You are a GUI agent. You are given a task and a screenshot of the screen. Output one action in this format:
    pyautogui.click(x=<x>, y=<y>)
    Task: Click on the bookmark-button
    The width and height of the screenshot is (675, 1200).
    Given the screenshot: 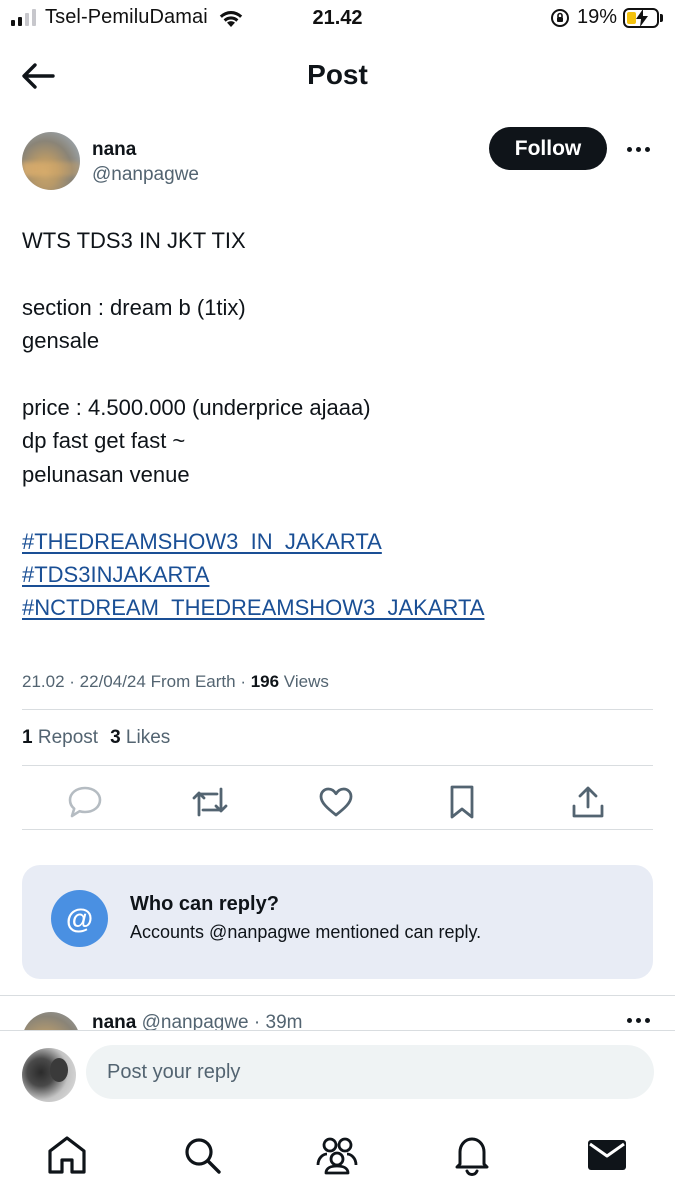 What is the action you would take?
    pyautogui.click(x=462, y=802)
    